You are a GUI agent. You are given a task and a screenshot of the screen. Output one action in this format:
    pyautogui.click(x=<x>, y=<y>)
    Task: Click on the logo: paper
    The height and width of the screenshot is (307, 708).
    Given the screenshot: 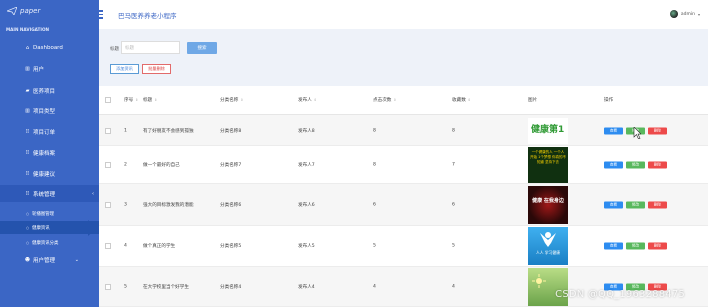 What is the action you would take?
    pyautogui.click(x=49, y=10)
    